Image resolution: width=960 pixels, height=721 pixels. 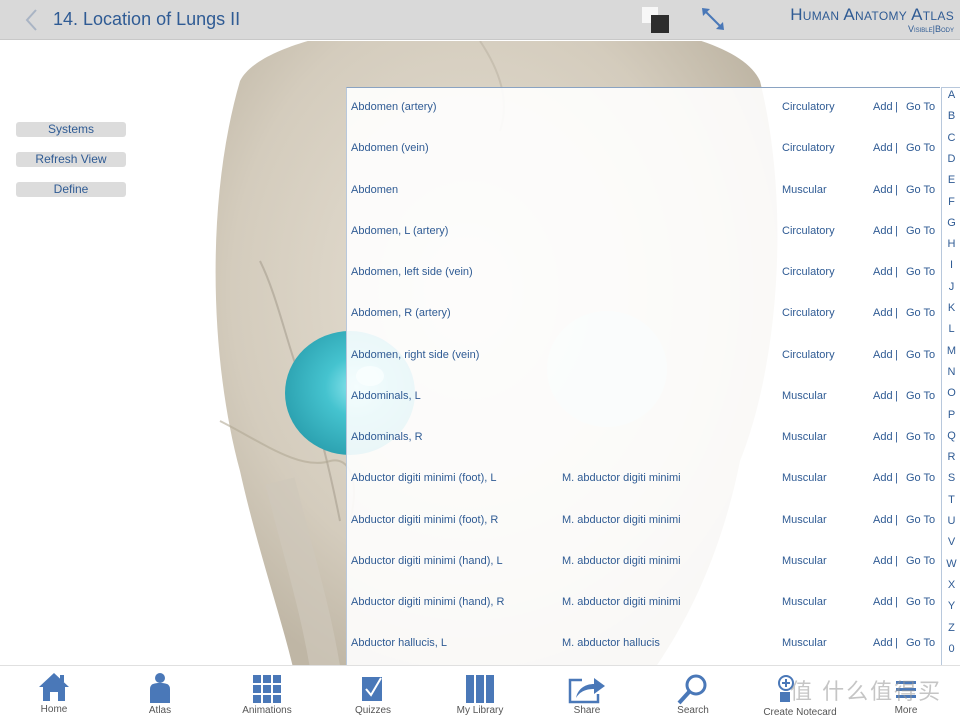 I want to click on index-letter: R, so click(x=951, y=457).